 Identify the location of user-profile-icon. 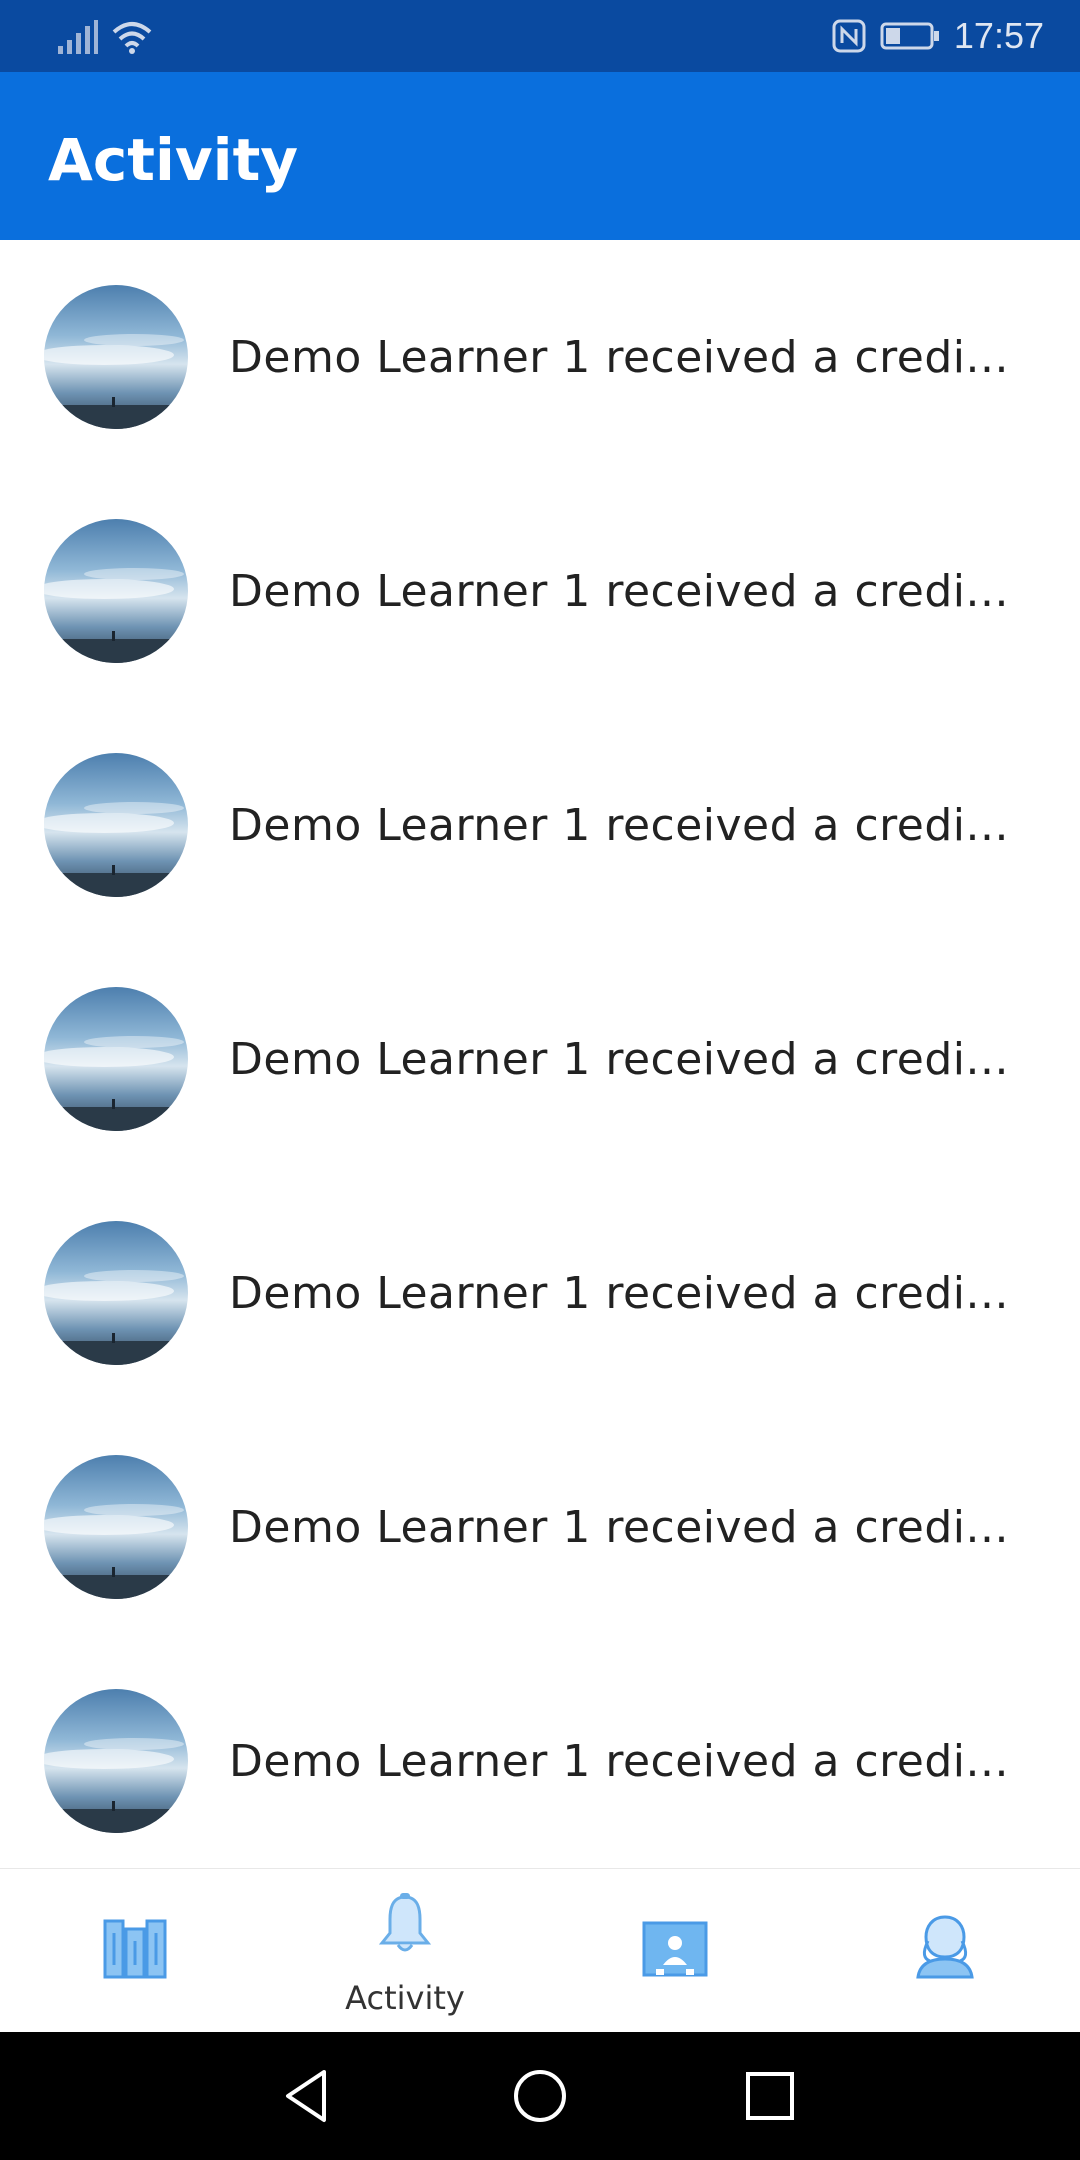
(945, 1947).